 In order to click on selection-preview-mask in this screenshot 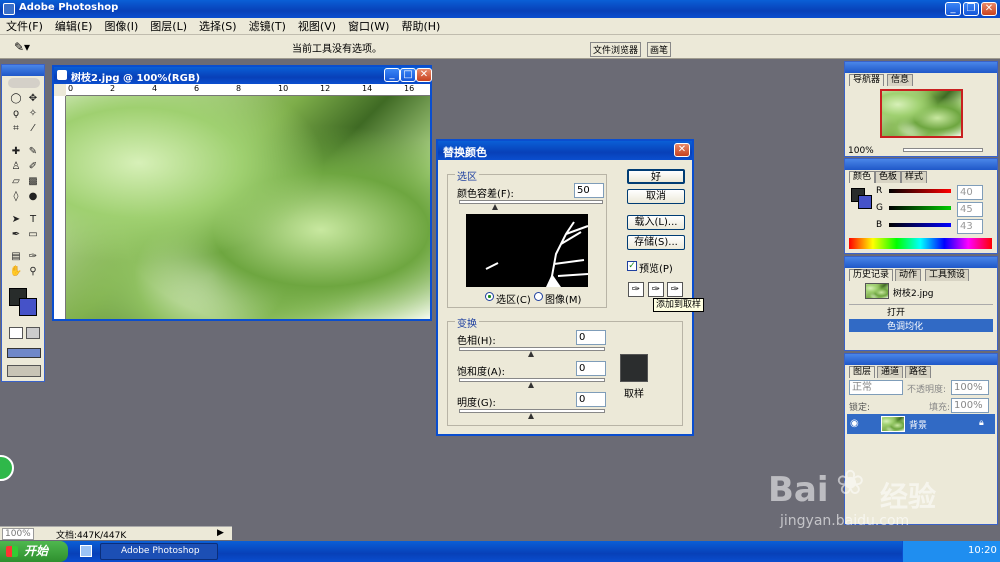, I will do `click(527, 250)`.